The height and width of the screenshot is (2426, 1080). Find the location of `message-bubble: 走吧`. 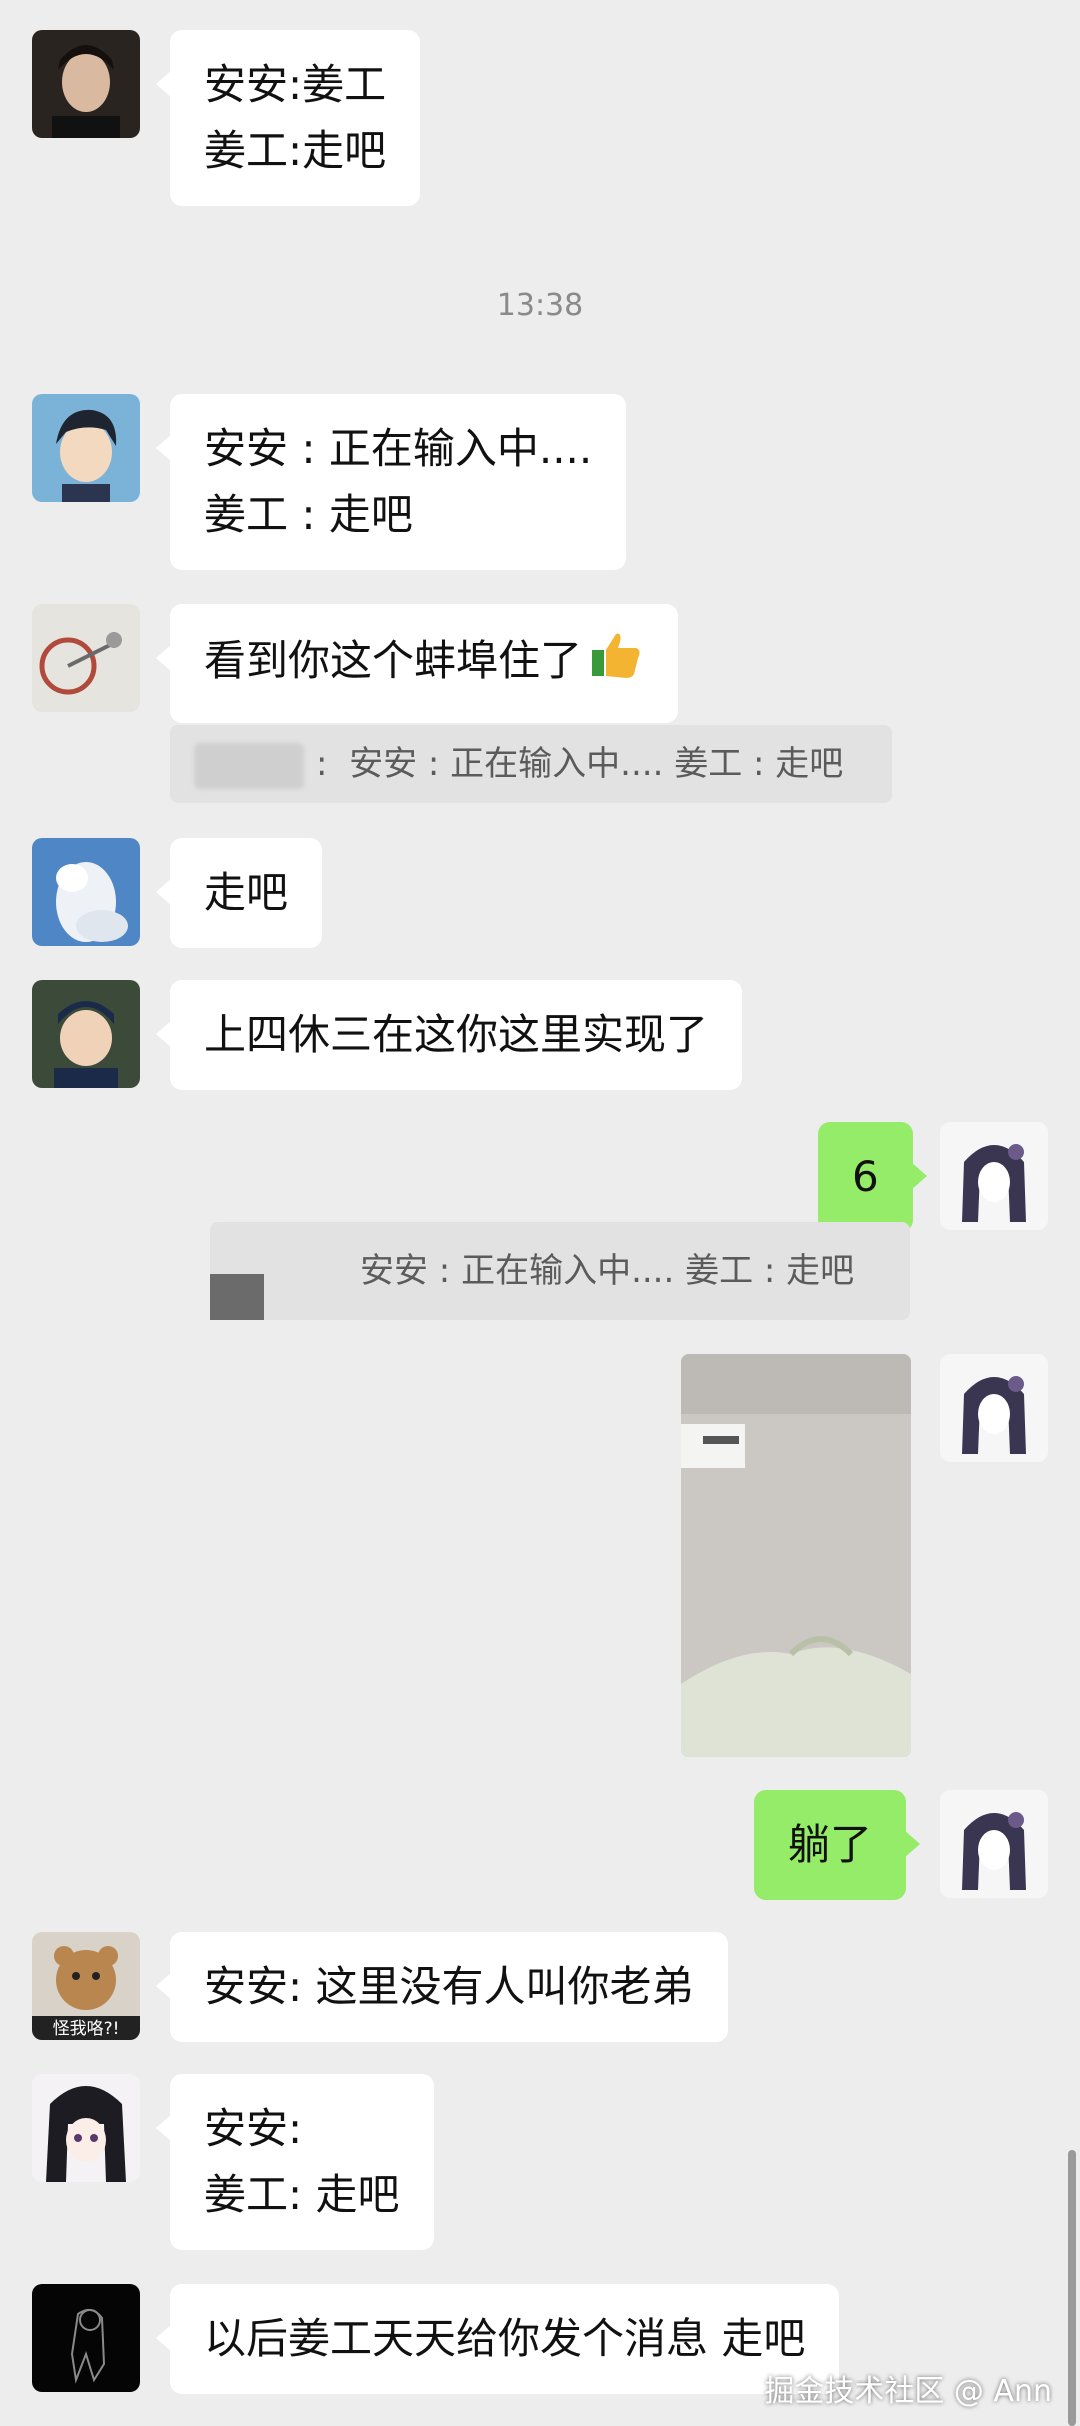

message-bubble: 走吧 is located at coordinates (239, 893).